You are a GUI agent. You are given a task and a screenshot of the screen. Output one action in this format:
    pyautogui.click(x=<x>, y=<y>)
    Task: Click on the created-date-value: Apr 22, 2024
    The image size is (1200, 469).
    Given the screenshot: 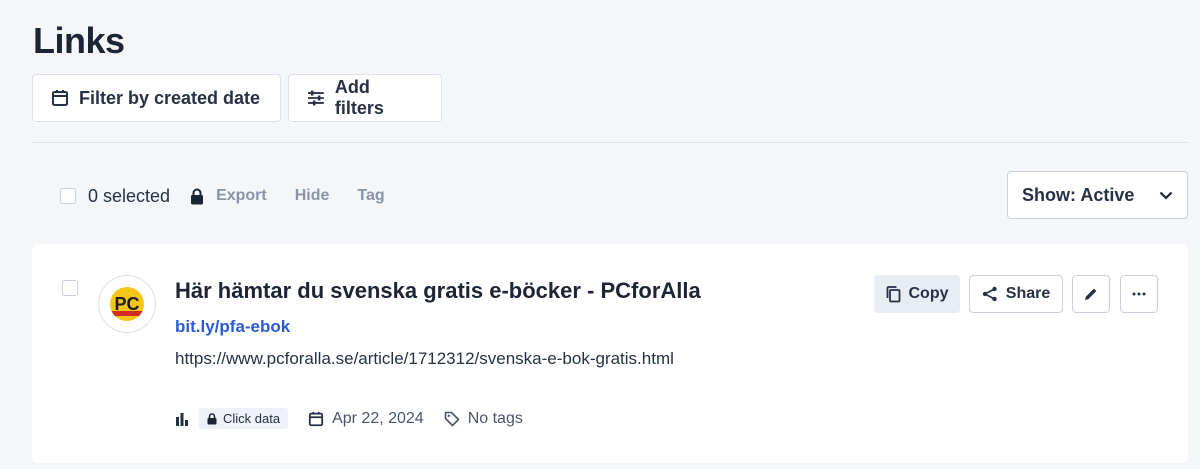 What is the action you would take?
    pyautogui.click(x=378, y=418)
    